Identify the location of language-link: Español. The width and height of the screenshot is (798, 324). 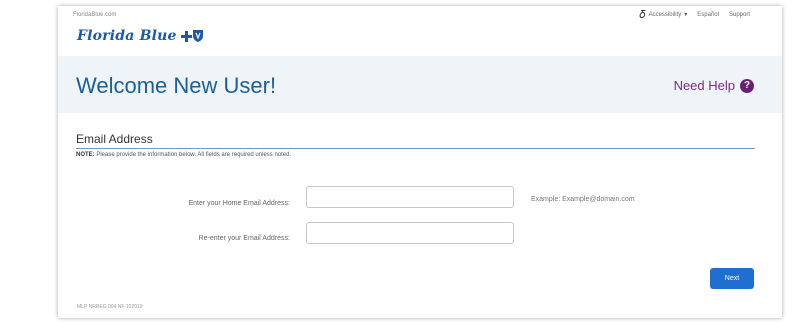
(708, 15).